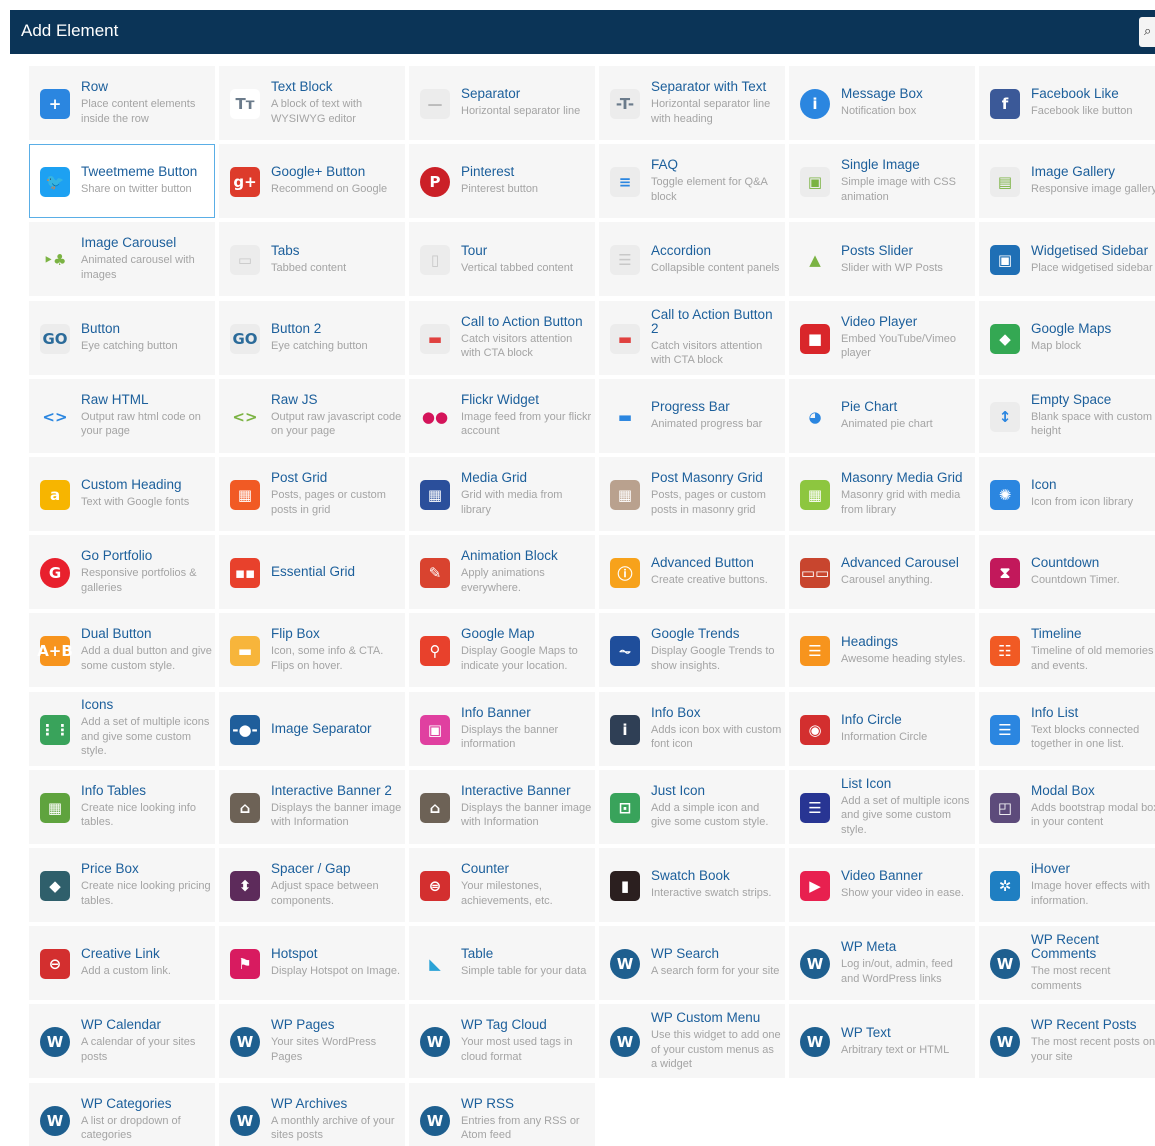 The height and width of the screenshot is (1146, 1155). Describe the element at coordinates (902, 893) in the screenshot. I see `element-description: Show your video in ease.` at that location.